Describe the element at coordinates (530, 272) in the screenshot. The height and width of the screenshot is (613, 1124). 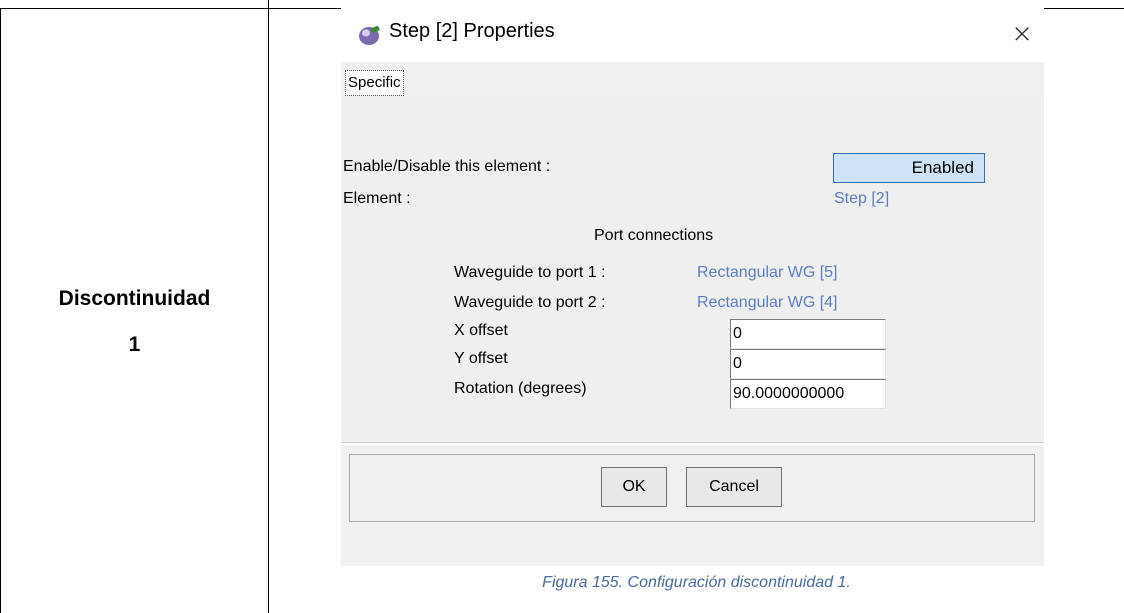
I see `port1-label: Waveguide to port 1 :` at that location.